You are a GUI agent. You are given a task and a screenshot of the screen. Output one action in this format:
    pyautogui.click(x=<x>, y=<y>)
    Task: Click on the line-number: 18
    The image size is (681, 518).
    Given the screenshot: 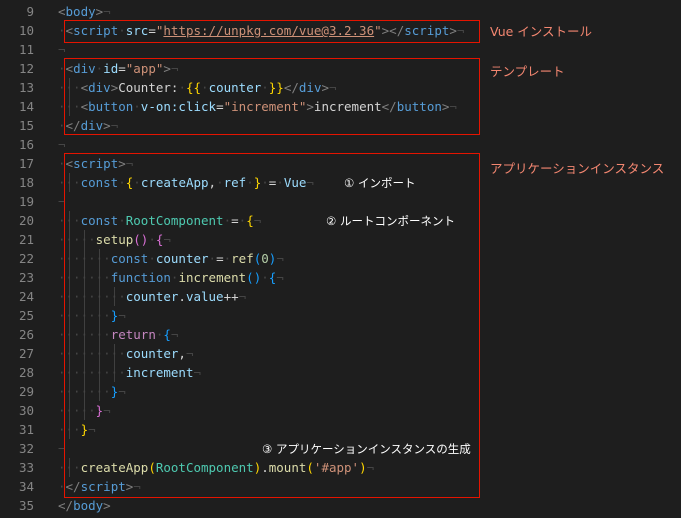 What is the action you would take?
    pyautogui.click(x=26, y=182)
    